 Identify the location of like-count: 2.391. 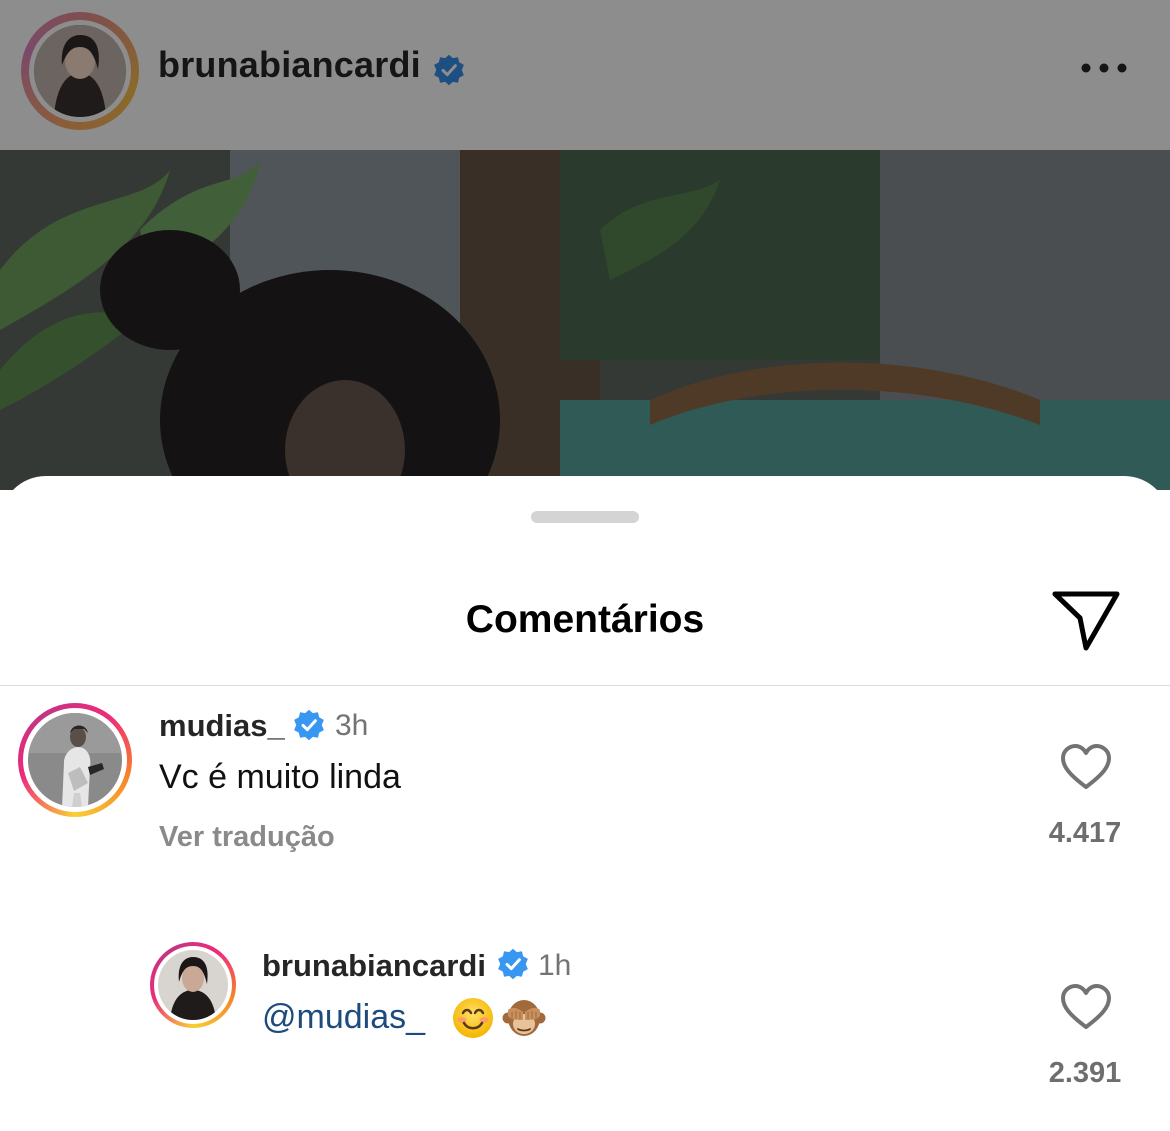
(1085, 1073).